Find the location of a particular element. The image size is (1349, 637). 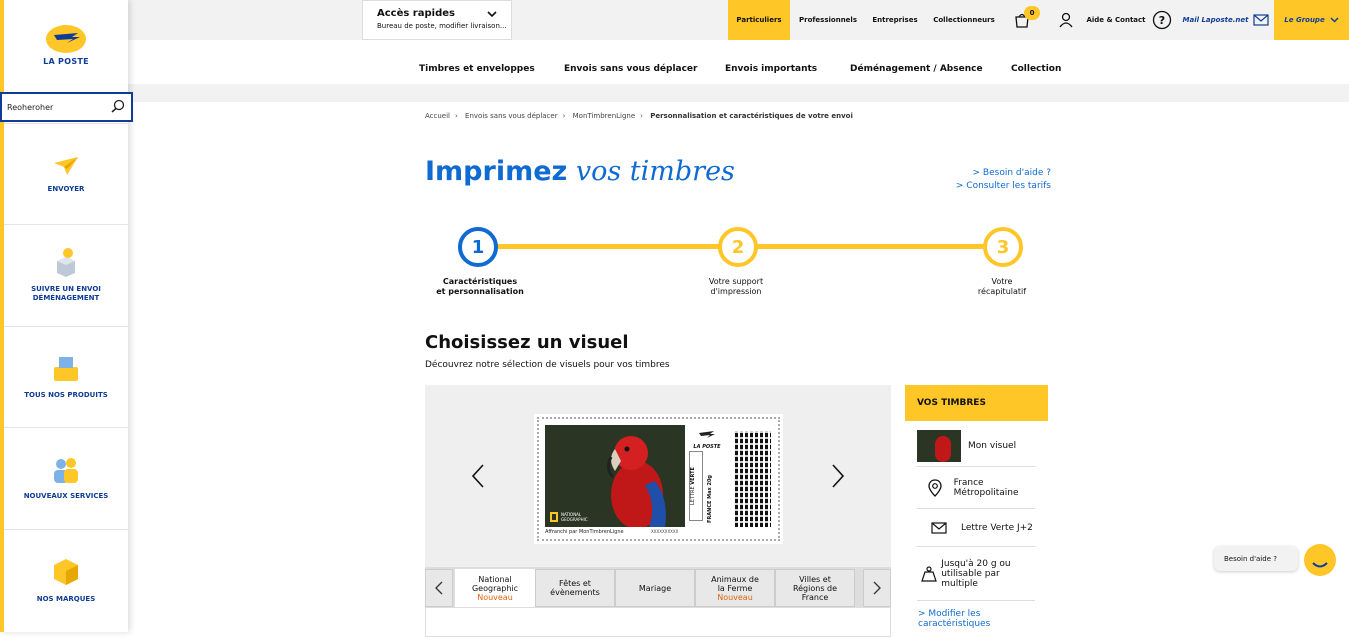

help-contact-link: Aide & Contact ? is located at coordinates (1129, 20).